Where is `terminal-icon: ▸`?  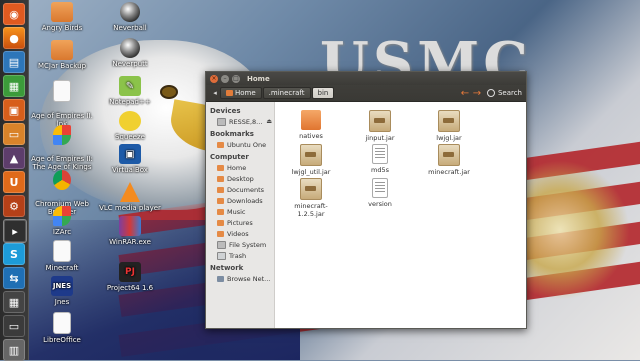
terminal-icon: ▸ is located at coordinates (15, 231).